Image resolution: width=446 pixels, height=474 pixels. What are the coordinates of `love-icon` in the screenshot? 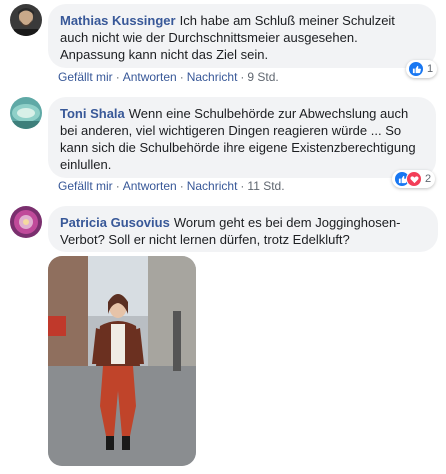 It's located at (414, 179).